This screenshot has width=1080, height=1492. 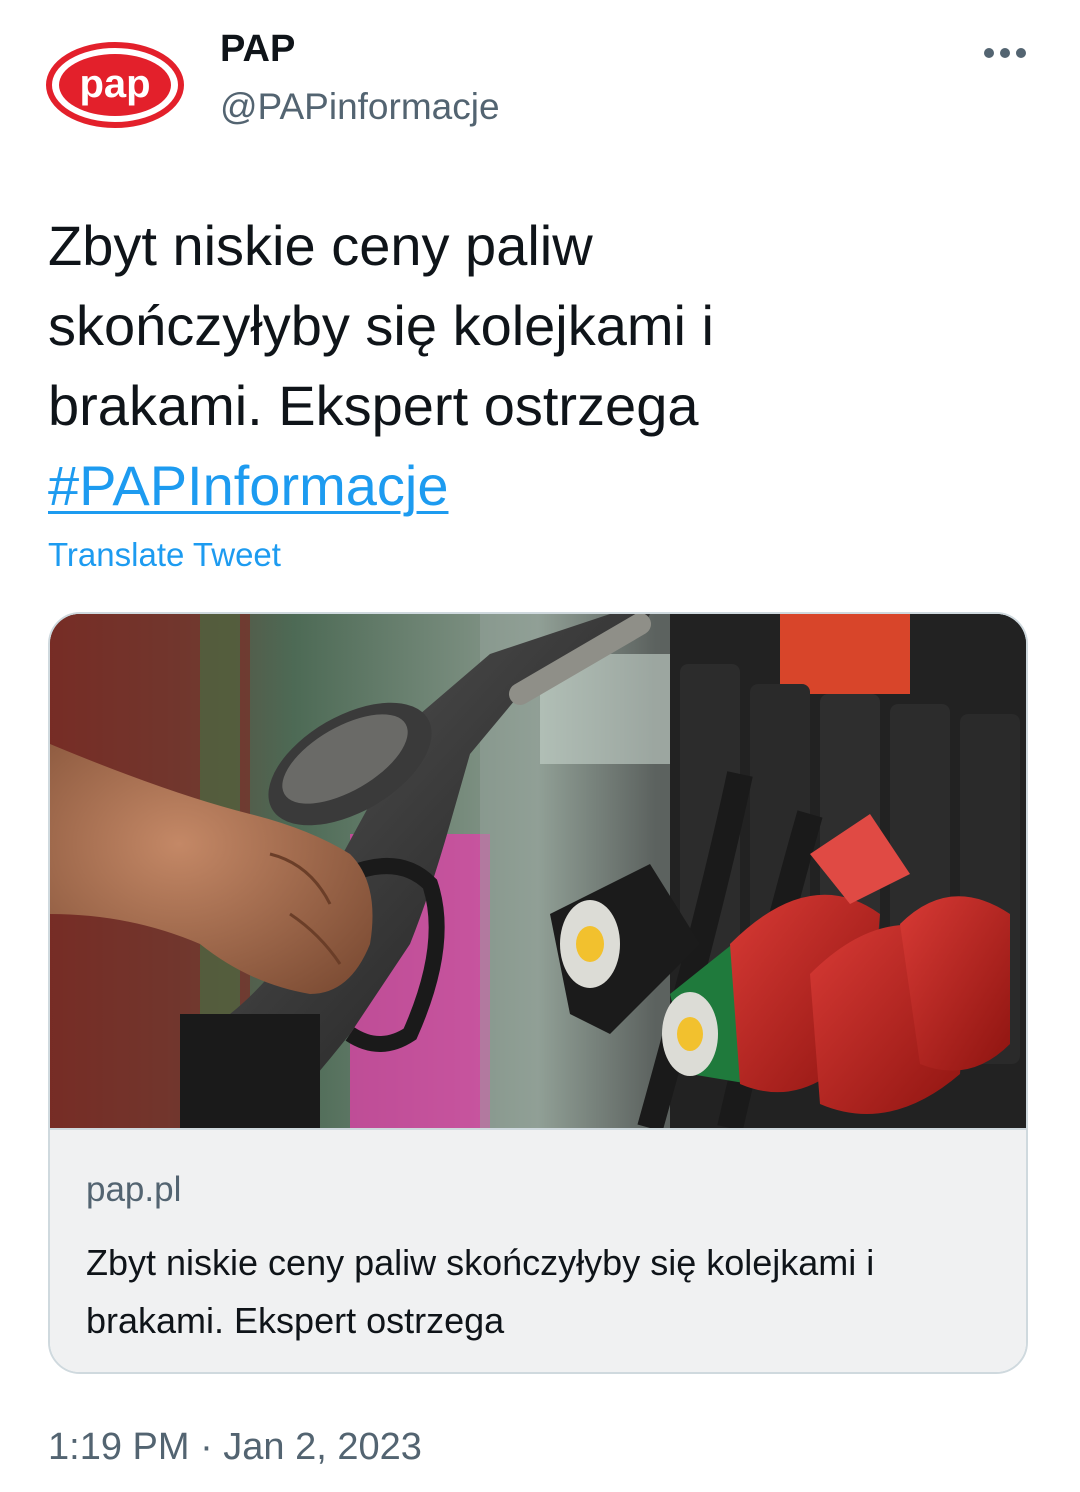 What do you see at coordinates (257, 49) in the screenshot?
I see `author-name: PAP` at bounding box center [257, 49].